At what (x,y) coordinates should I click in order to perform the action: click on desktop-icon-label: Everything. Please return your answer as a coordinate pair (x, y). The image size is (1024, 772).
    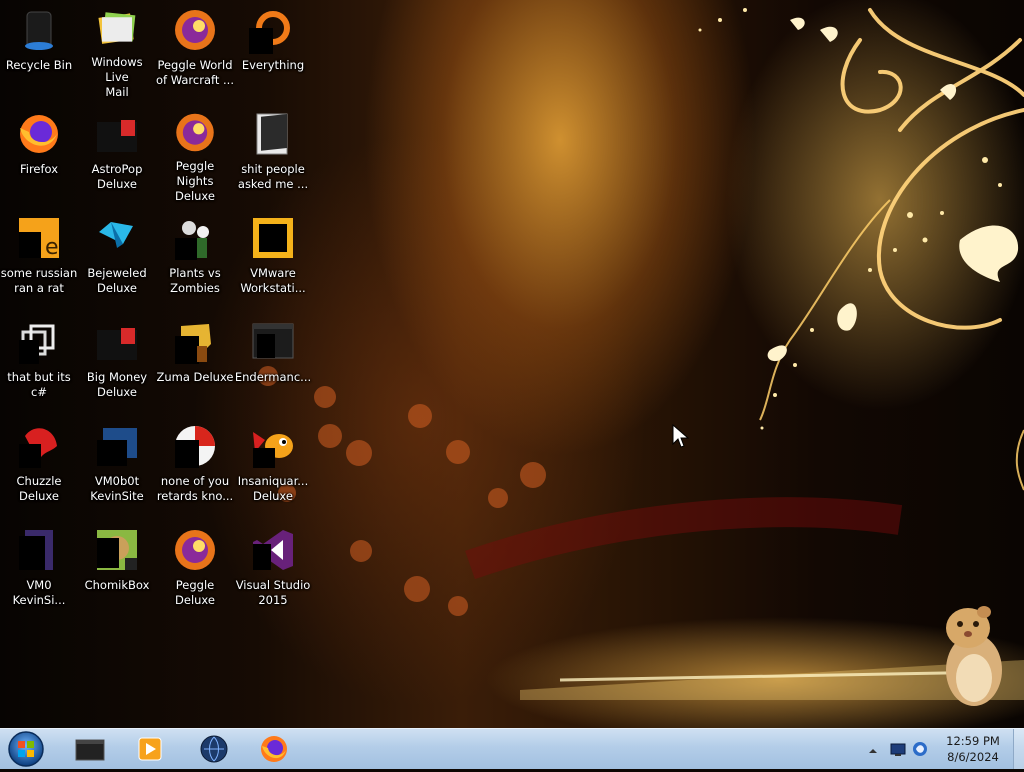
    Looking at the image, I should click on (273, 65).